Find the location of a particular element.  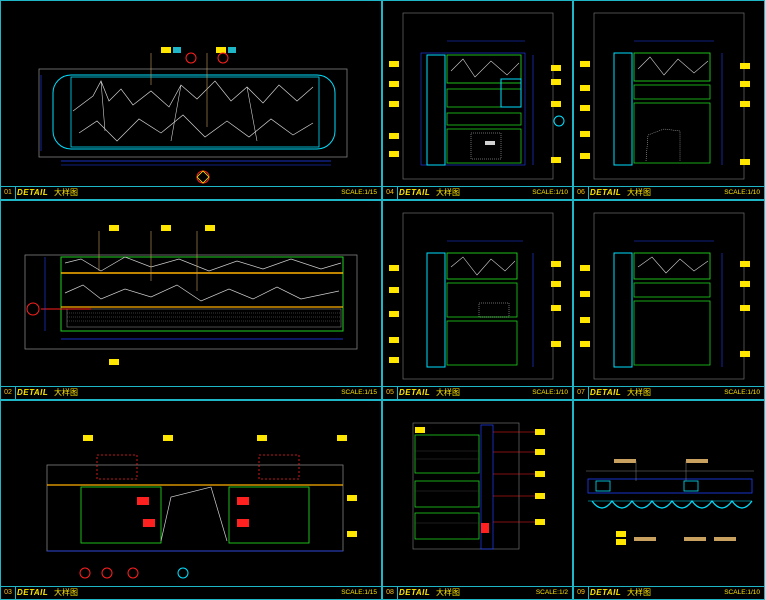

detail-panel-07: 07 DETAIL 大样图 SCALE:1/10 is located at coordinates (669, 300).